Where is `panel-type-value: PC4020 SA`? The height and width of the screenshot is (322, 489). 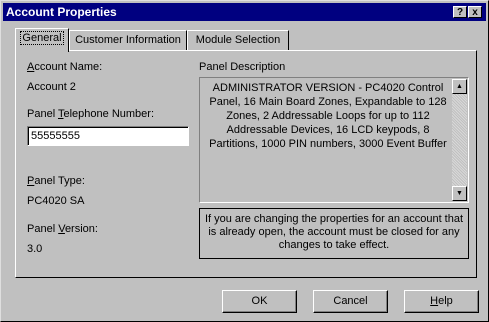
panel-type-value: PC4020 SA is located at coordinates (56, 201).